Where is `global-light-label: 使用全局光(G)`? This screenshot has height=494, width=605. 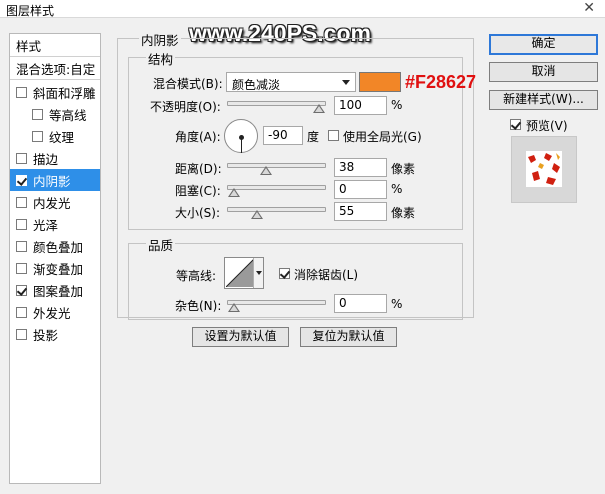 global-light-label: 使用全局光(G) is located at coordinates (382, 137).